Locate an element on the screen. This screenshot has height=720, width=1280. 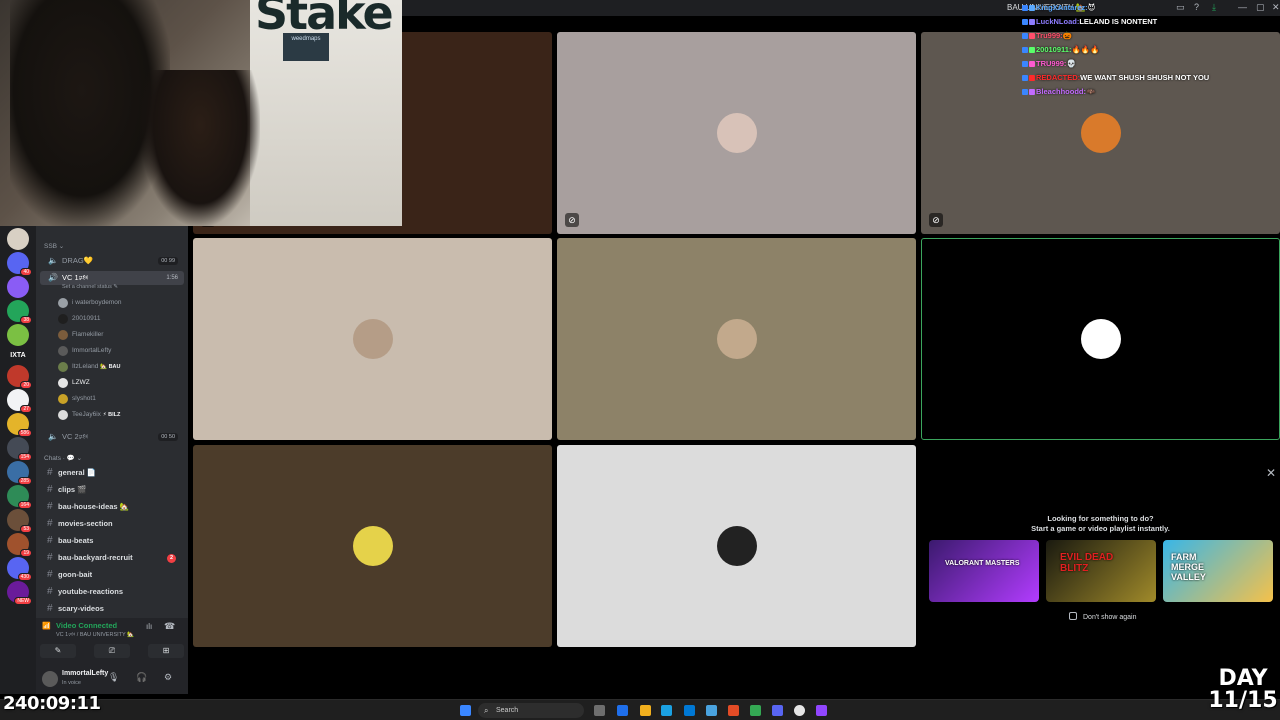
server-icon: 586 is located at coordinates (19, 425).